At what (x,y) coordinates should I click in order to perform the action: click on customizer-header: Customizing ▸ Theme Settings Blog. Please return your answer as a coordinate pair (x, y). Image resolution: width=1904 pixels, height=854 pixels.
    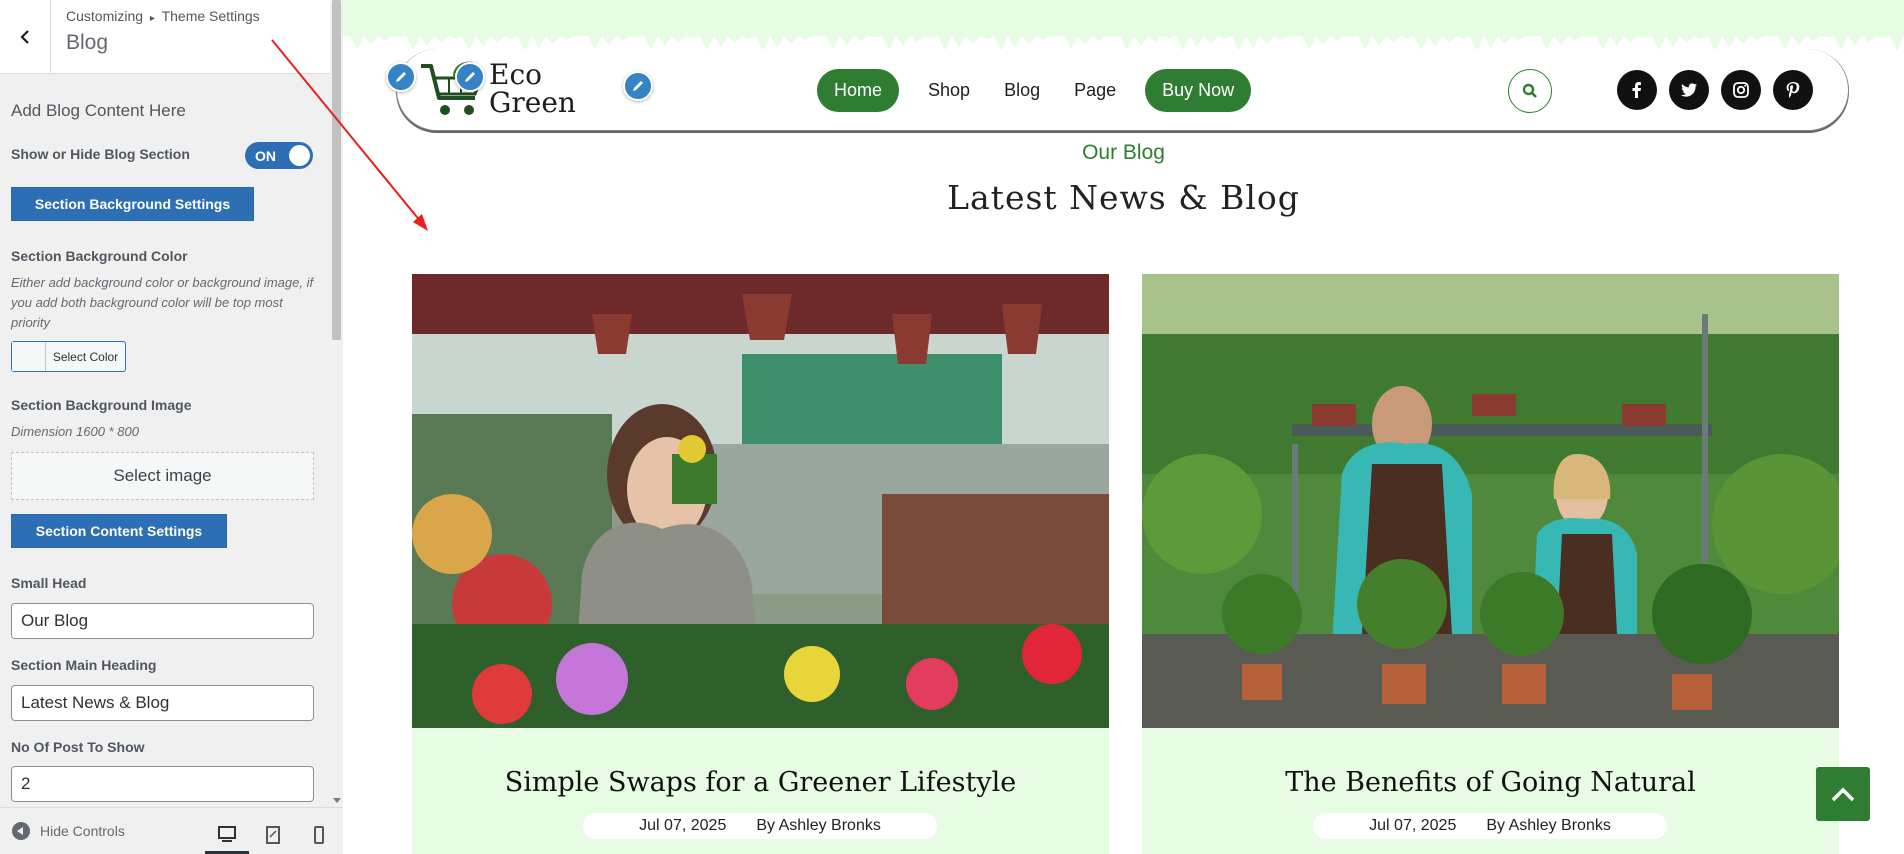
    Looking at the image, I should click on (165, 37).